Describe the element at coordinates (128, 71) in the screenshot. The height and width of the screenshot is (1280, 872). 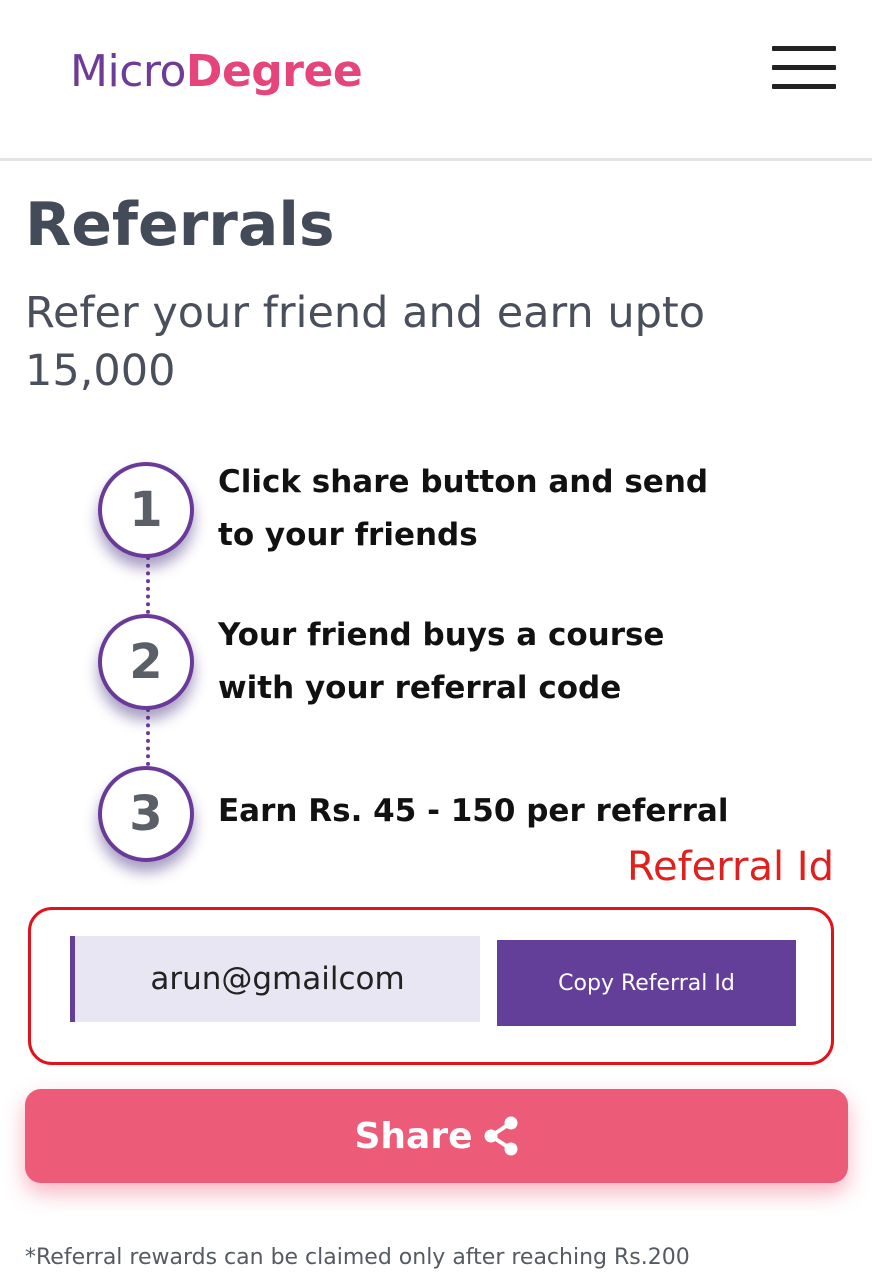
I see `logo-text-micro: Micro` at that location.